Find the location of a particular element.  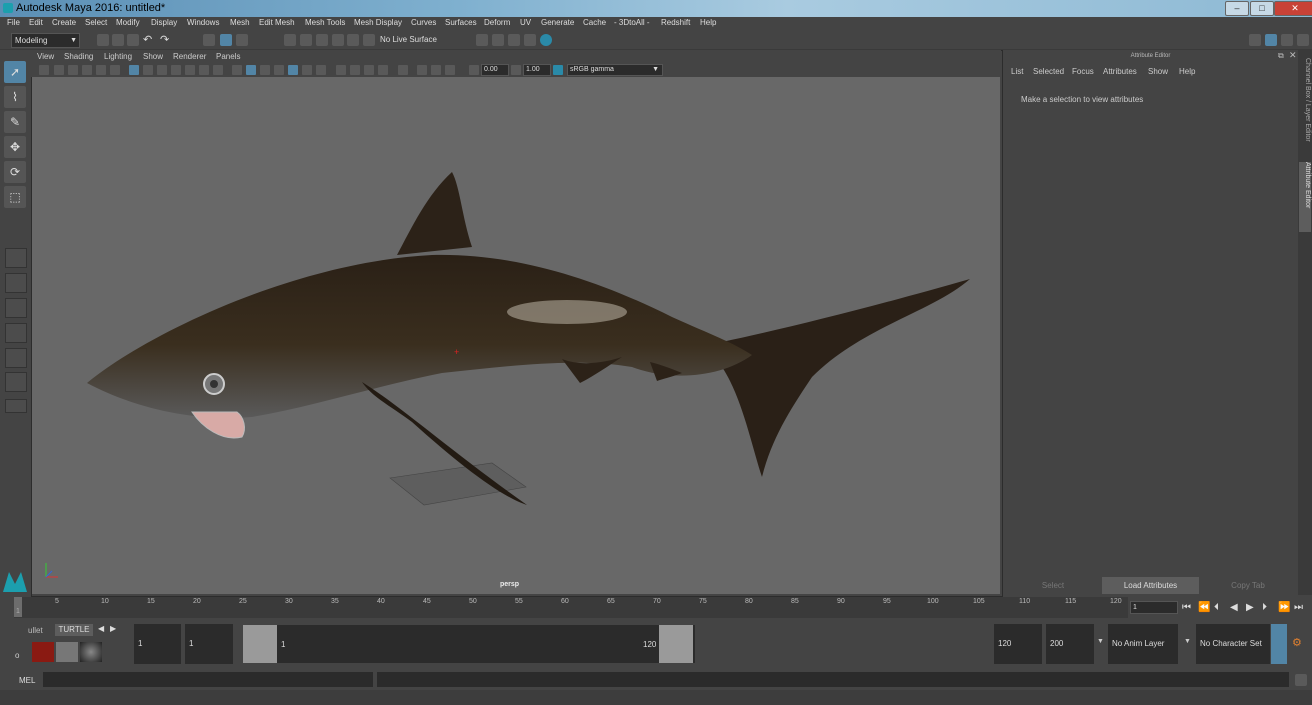

lasso-tool-icon: ⌇ is located at coordinates (15, 97).